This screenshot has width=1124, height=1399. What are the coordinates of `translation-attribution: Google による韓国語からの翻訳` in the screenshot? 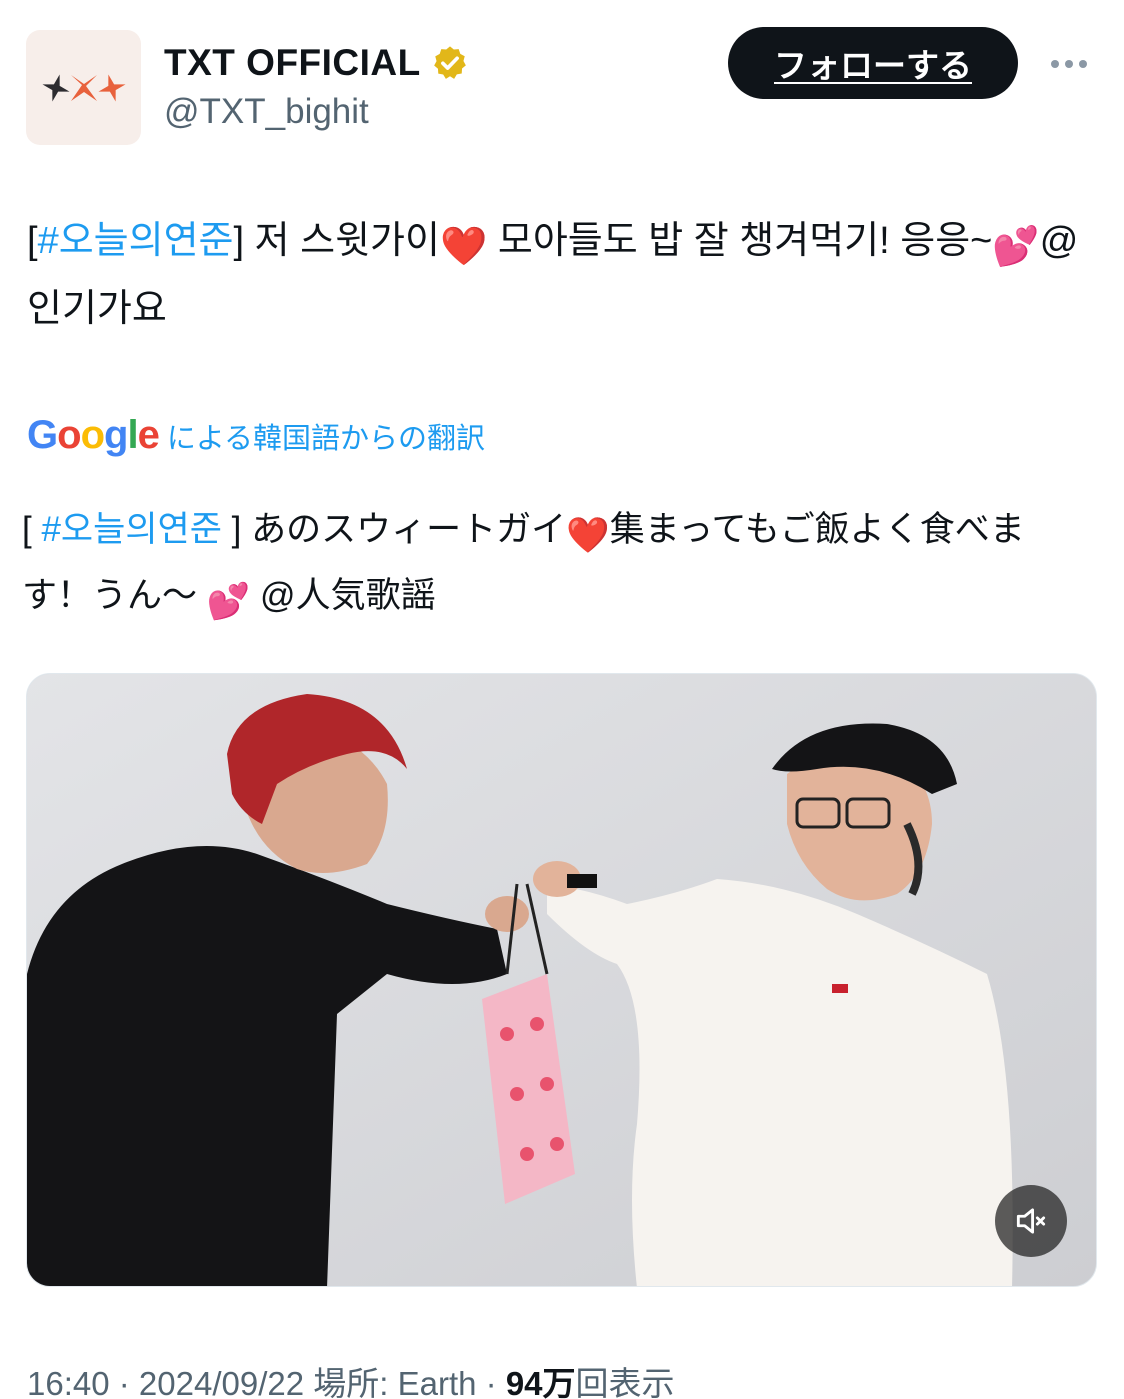 It's located at (256, 435).